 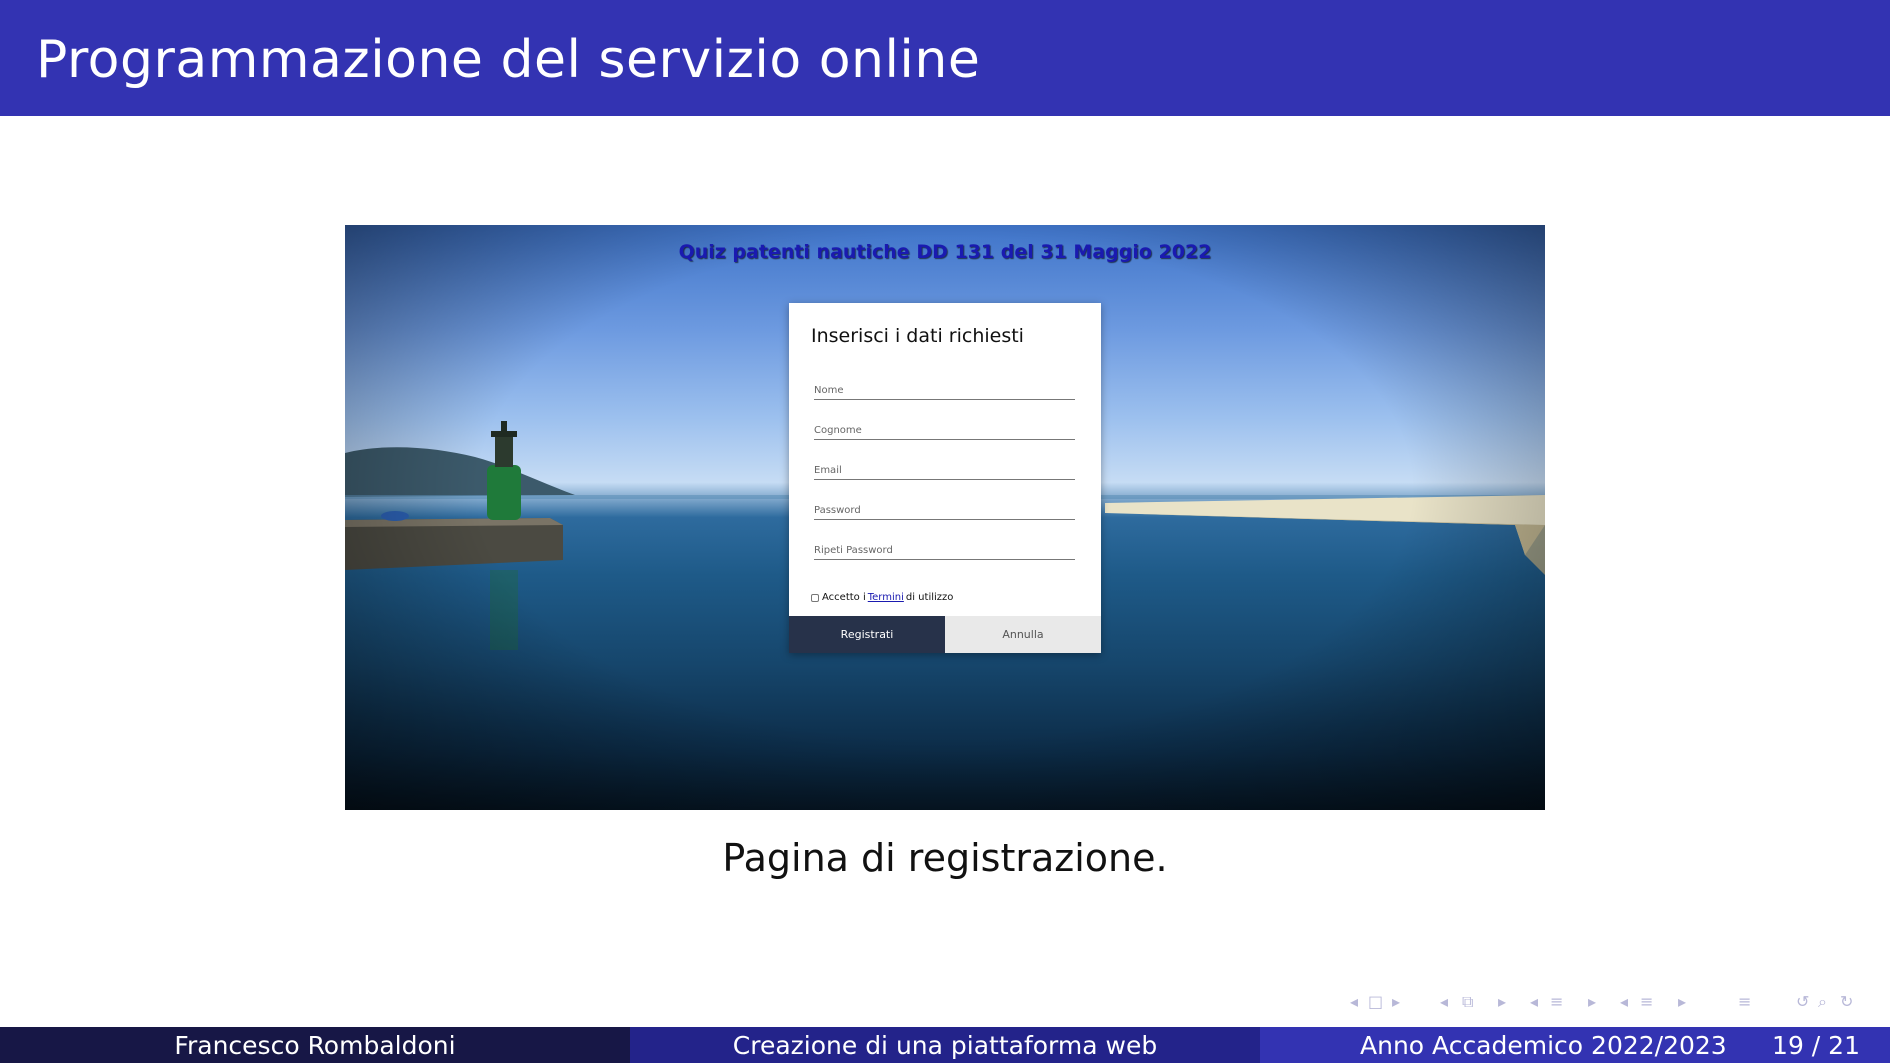 I want to click on section-icon: ≡, so click(x=1556, y=1001).